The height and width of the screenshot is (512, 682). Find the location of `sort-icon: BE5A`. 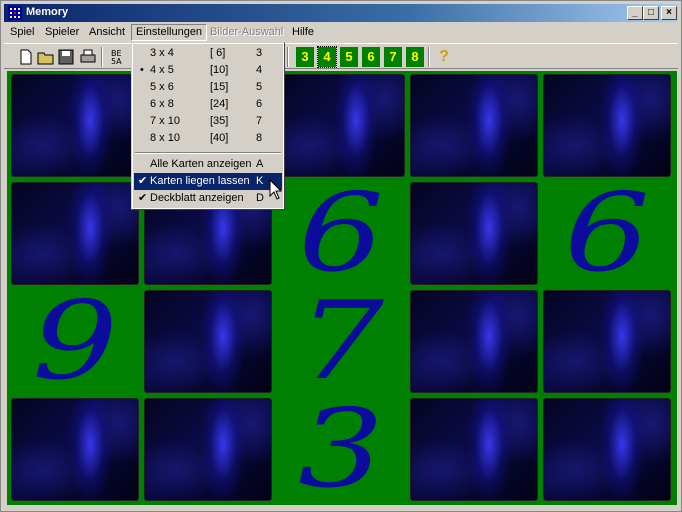

sort-icon: BE5A is located at coordinates (117, 57).